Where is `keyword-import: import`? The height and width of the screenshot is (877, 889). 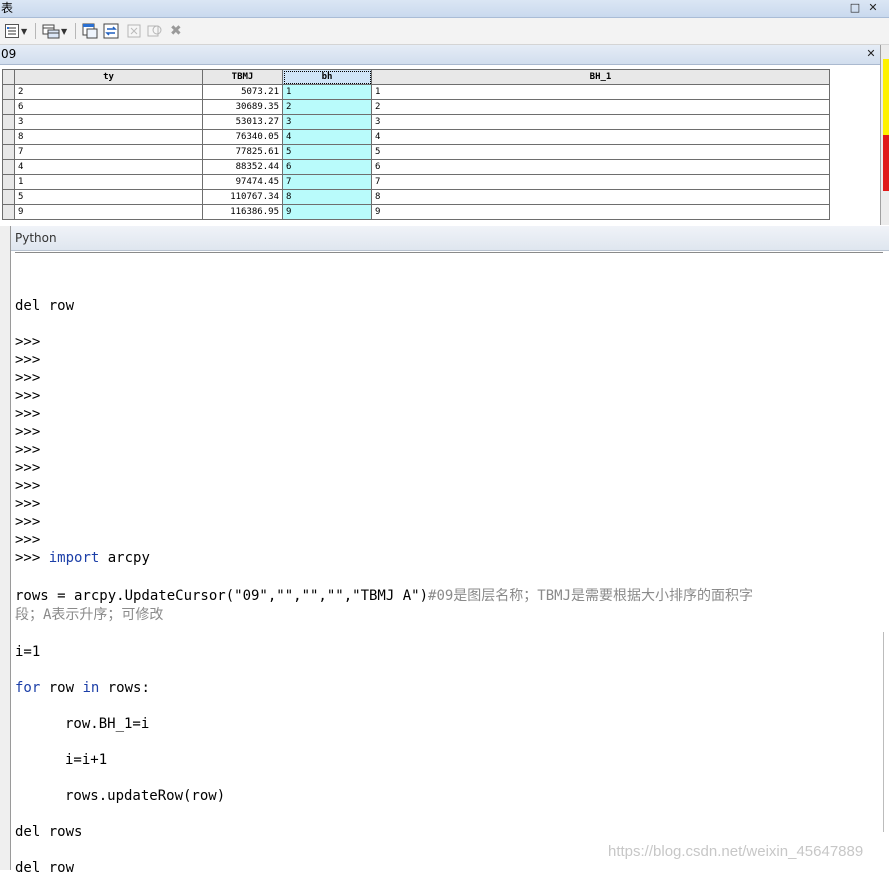 keyword-import: import is located at coordinates (74, 558).